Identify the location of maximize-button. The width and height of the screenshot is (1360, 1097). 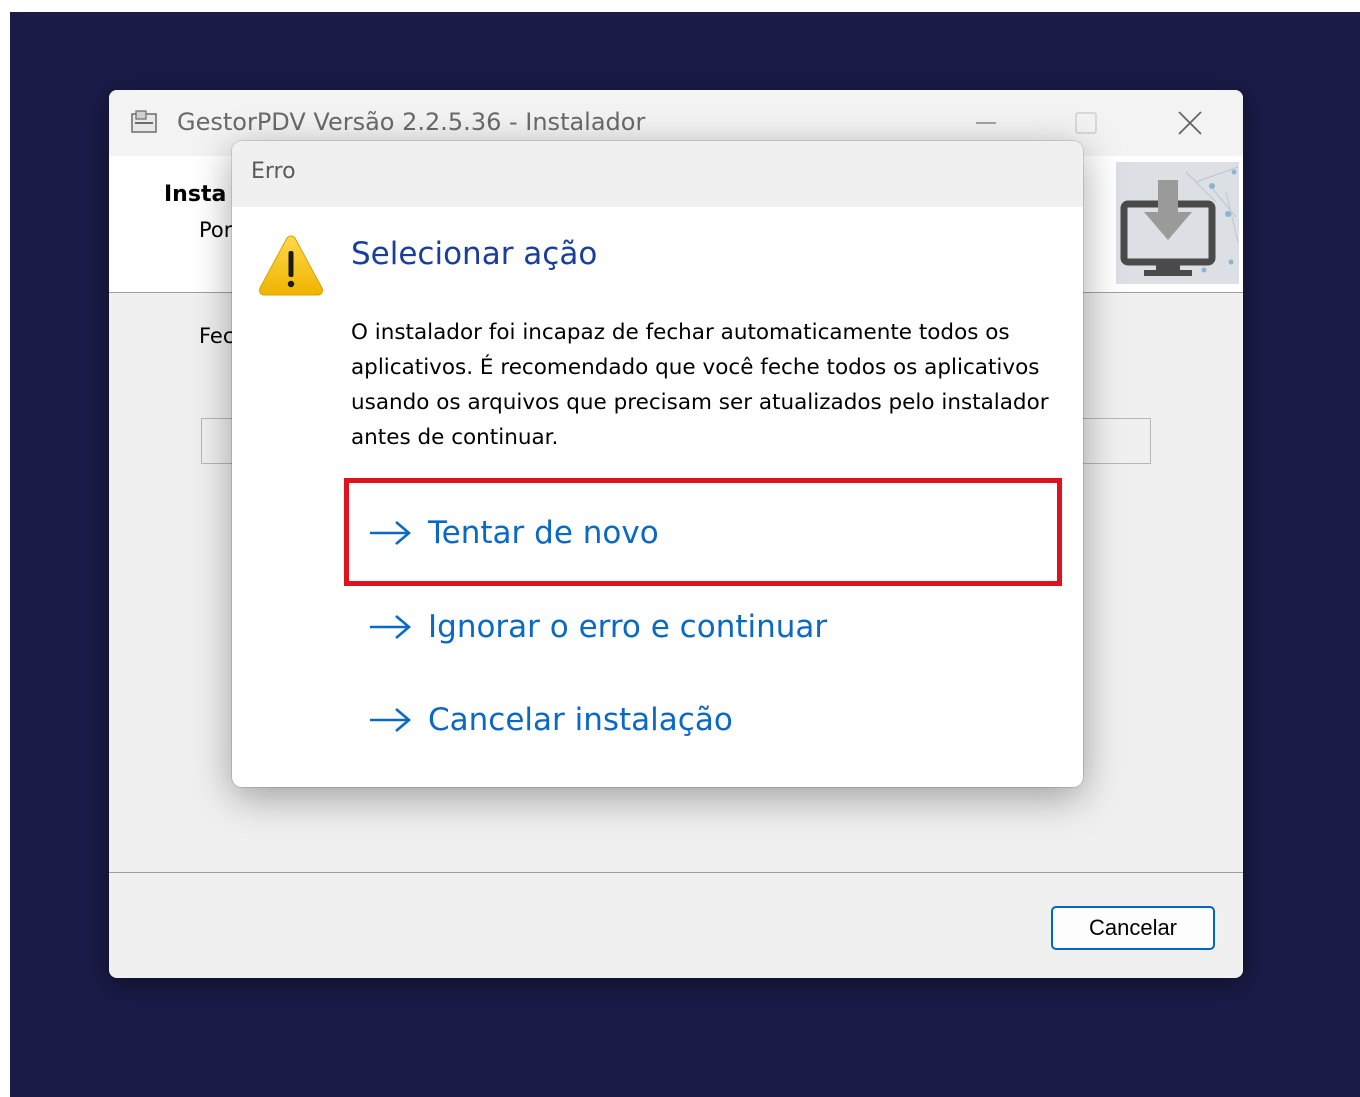
(1086, 123).